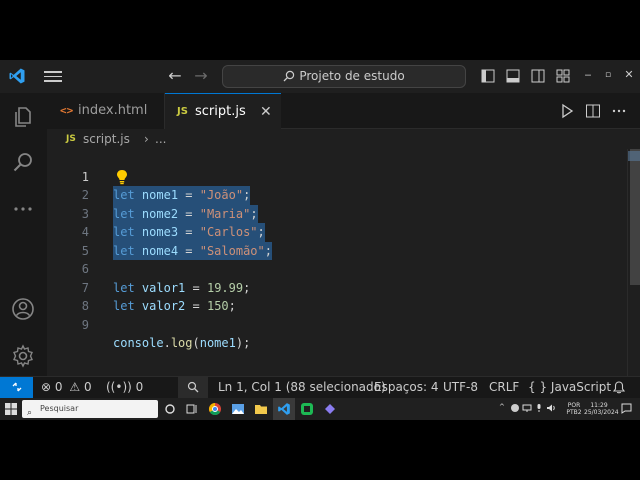  What do you see at coordinates (574, 412) in the screenshot?
I see `language-bottom: PTB2` at bounding box center [574, 412].